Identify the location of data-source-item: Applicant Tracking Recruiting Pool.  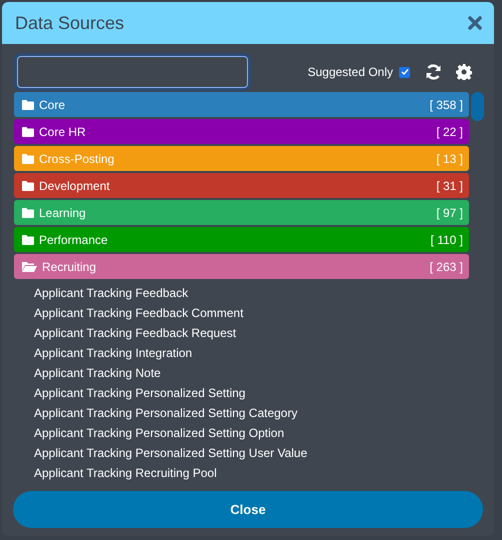
(241, 473).